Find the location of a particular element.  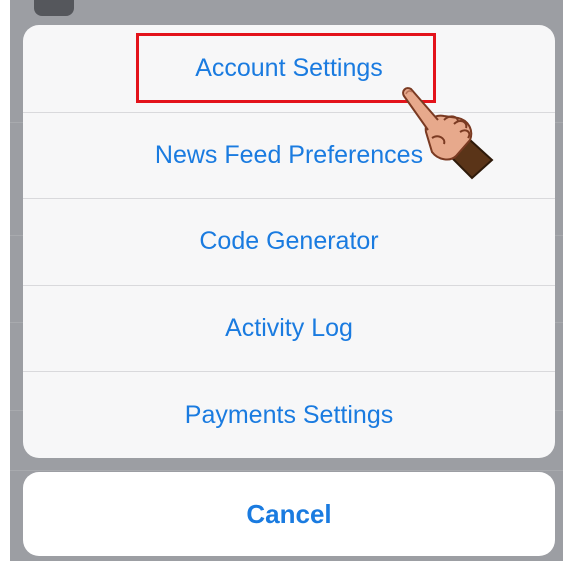

option-code-generator: Code Generator is located at coordinates (289, 241).